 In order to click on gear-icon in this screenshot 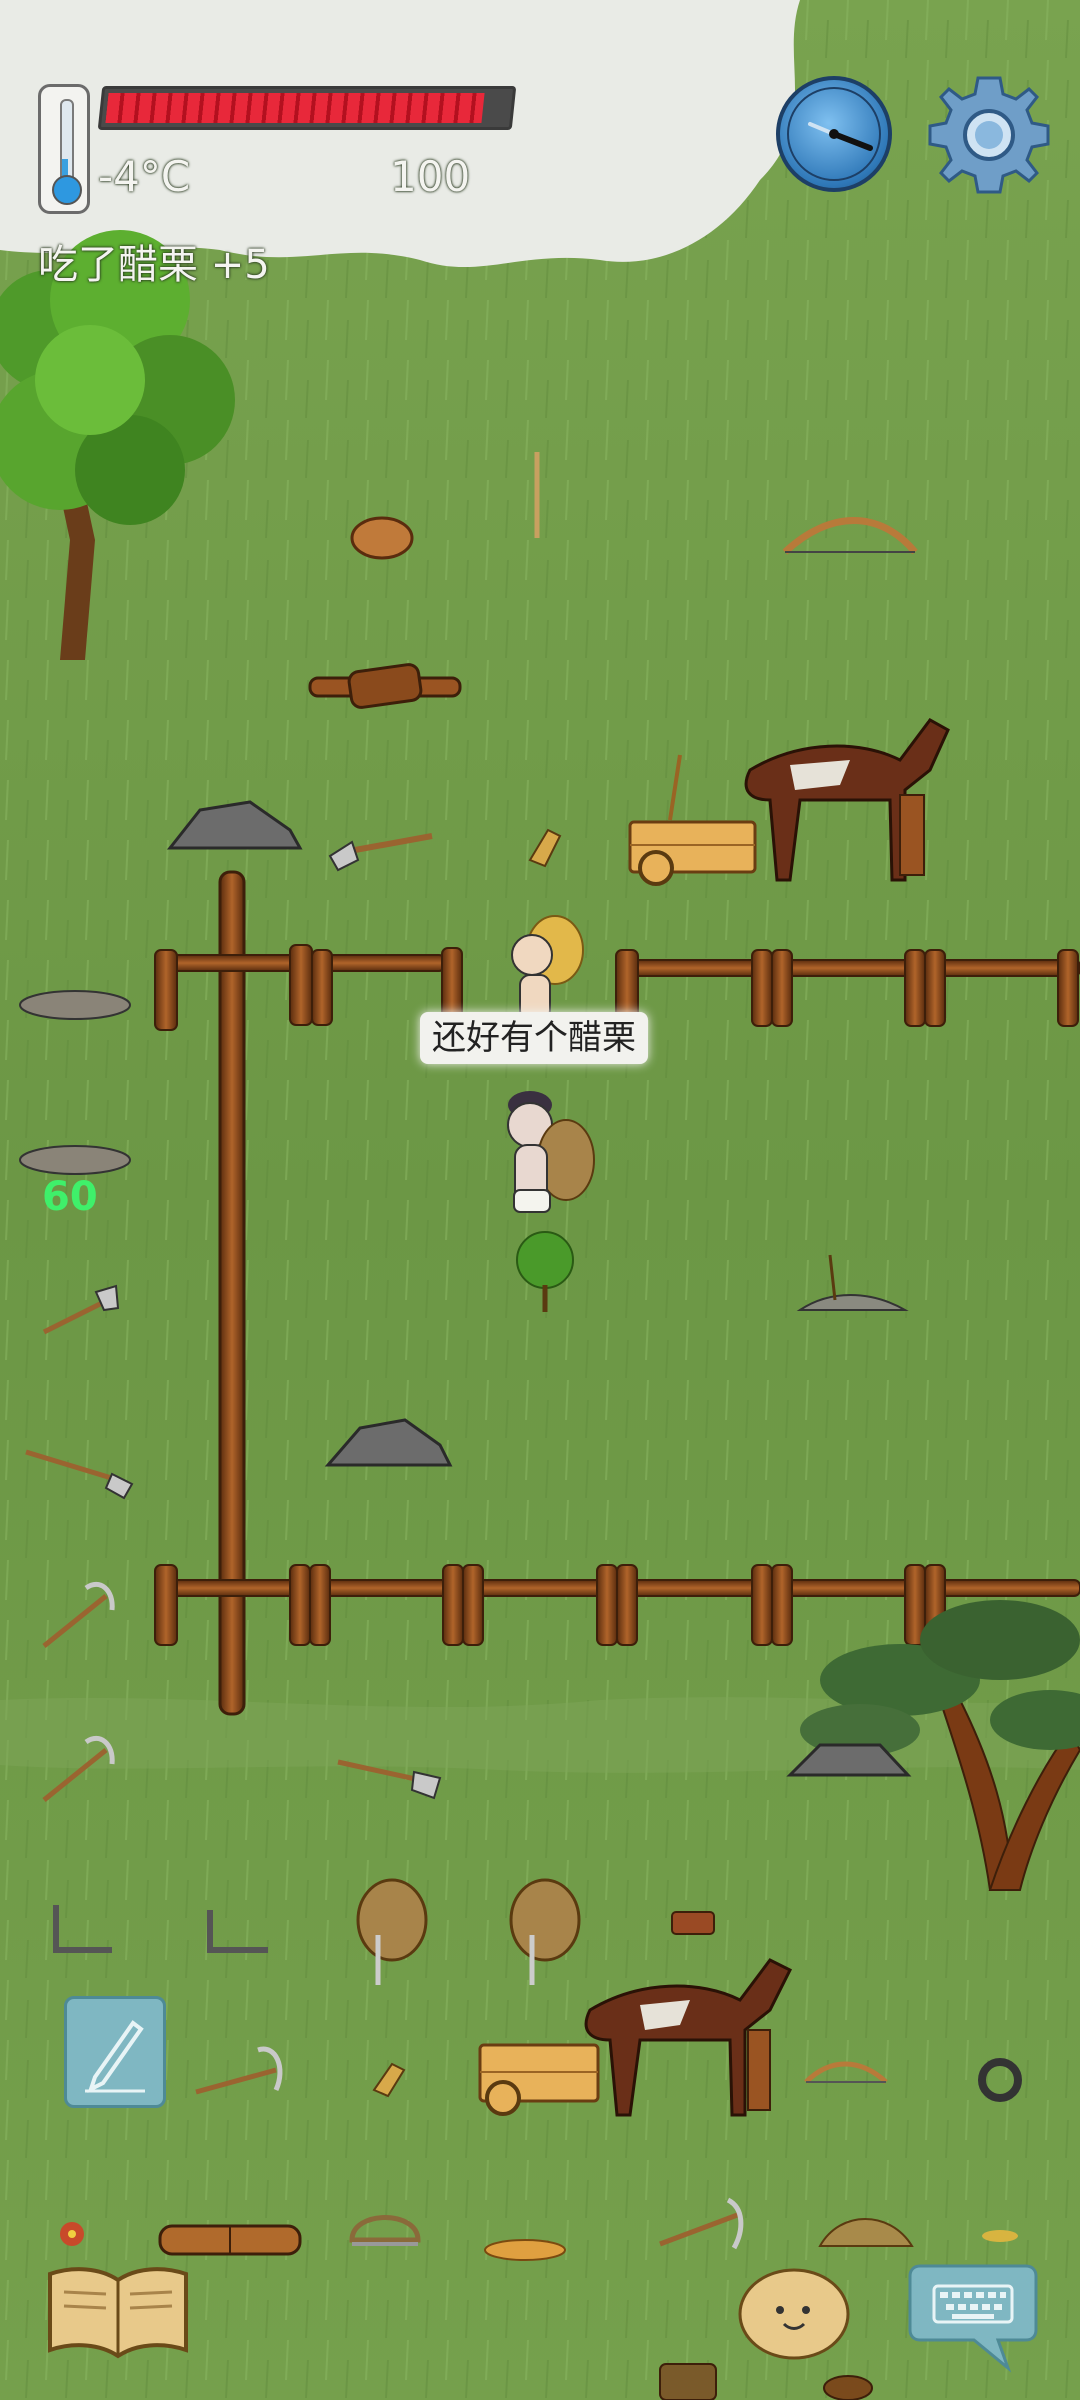, I will do `click(989, 135)`.